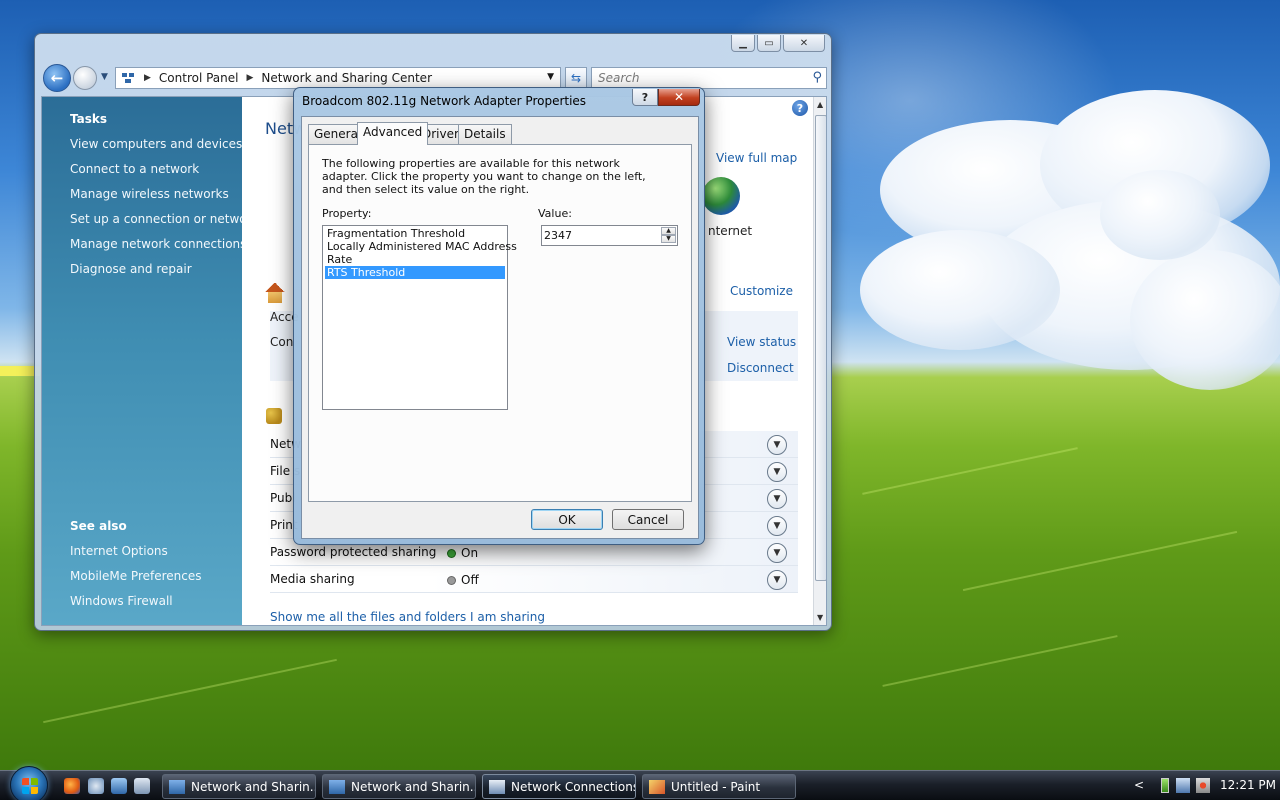  Describe the element at coordinates (648, 519) in the screenshot. I see `cancel-button: Cancel` at that location.